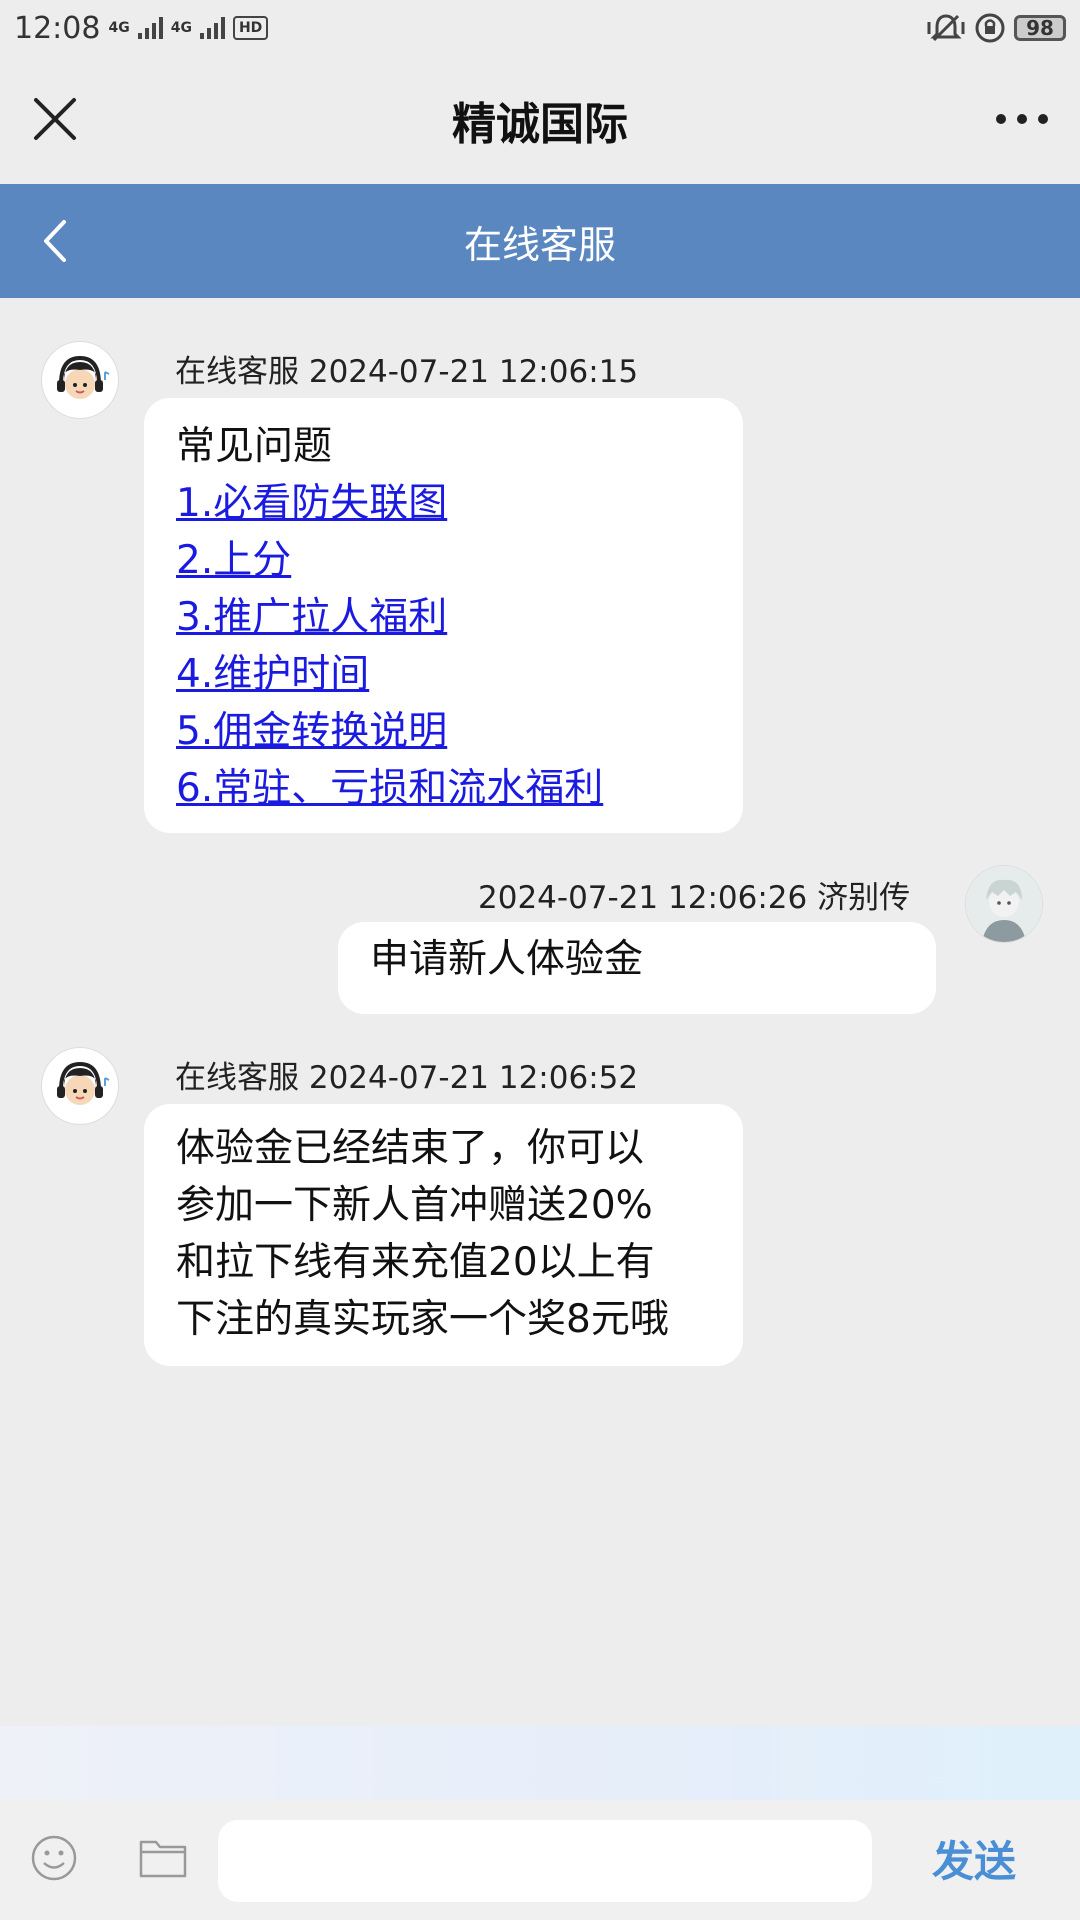 The height and width of the screenshot is (1920, 1080). I want to click on status-bar: 12:08 4G 4G HD 98, so click(540, 28).